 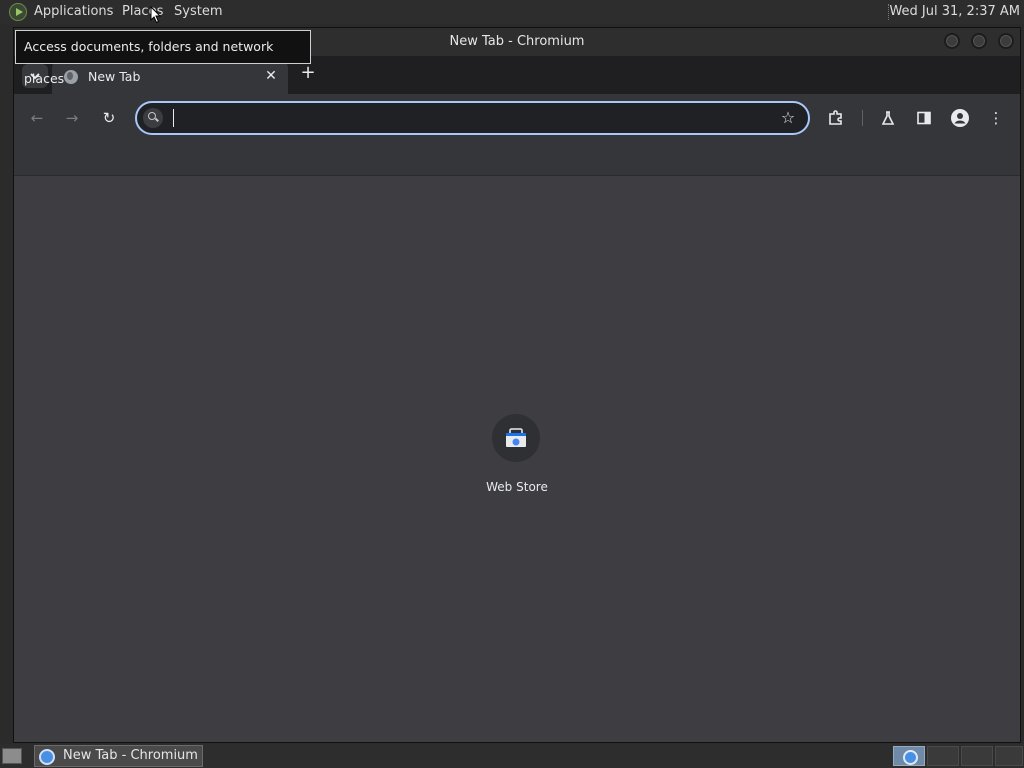 I want to click on address-input, so click(x=466, y=119).